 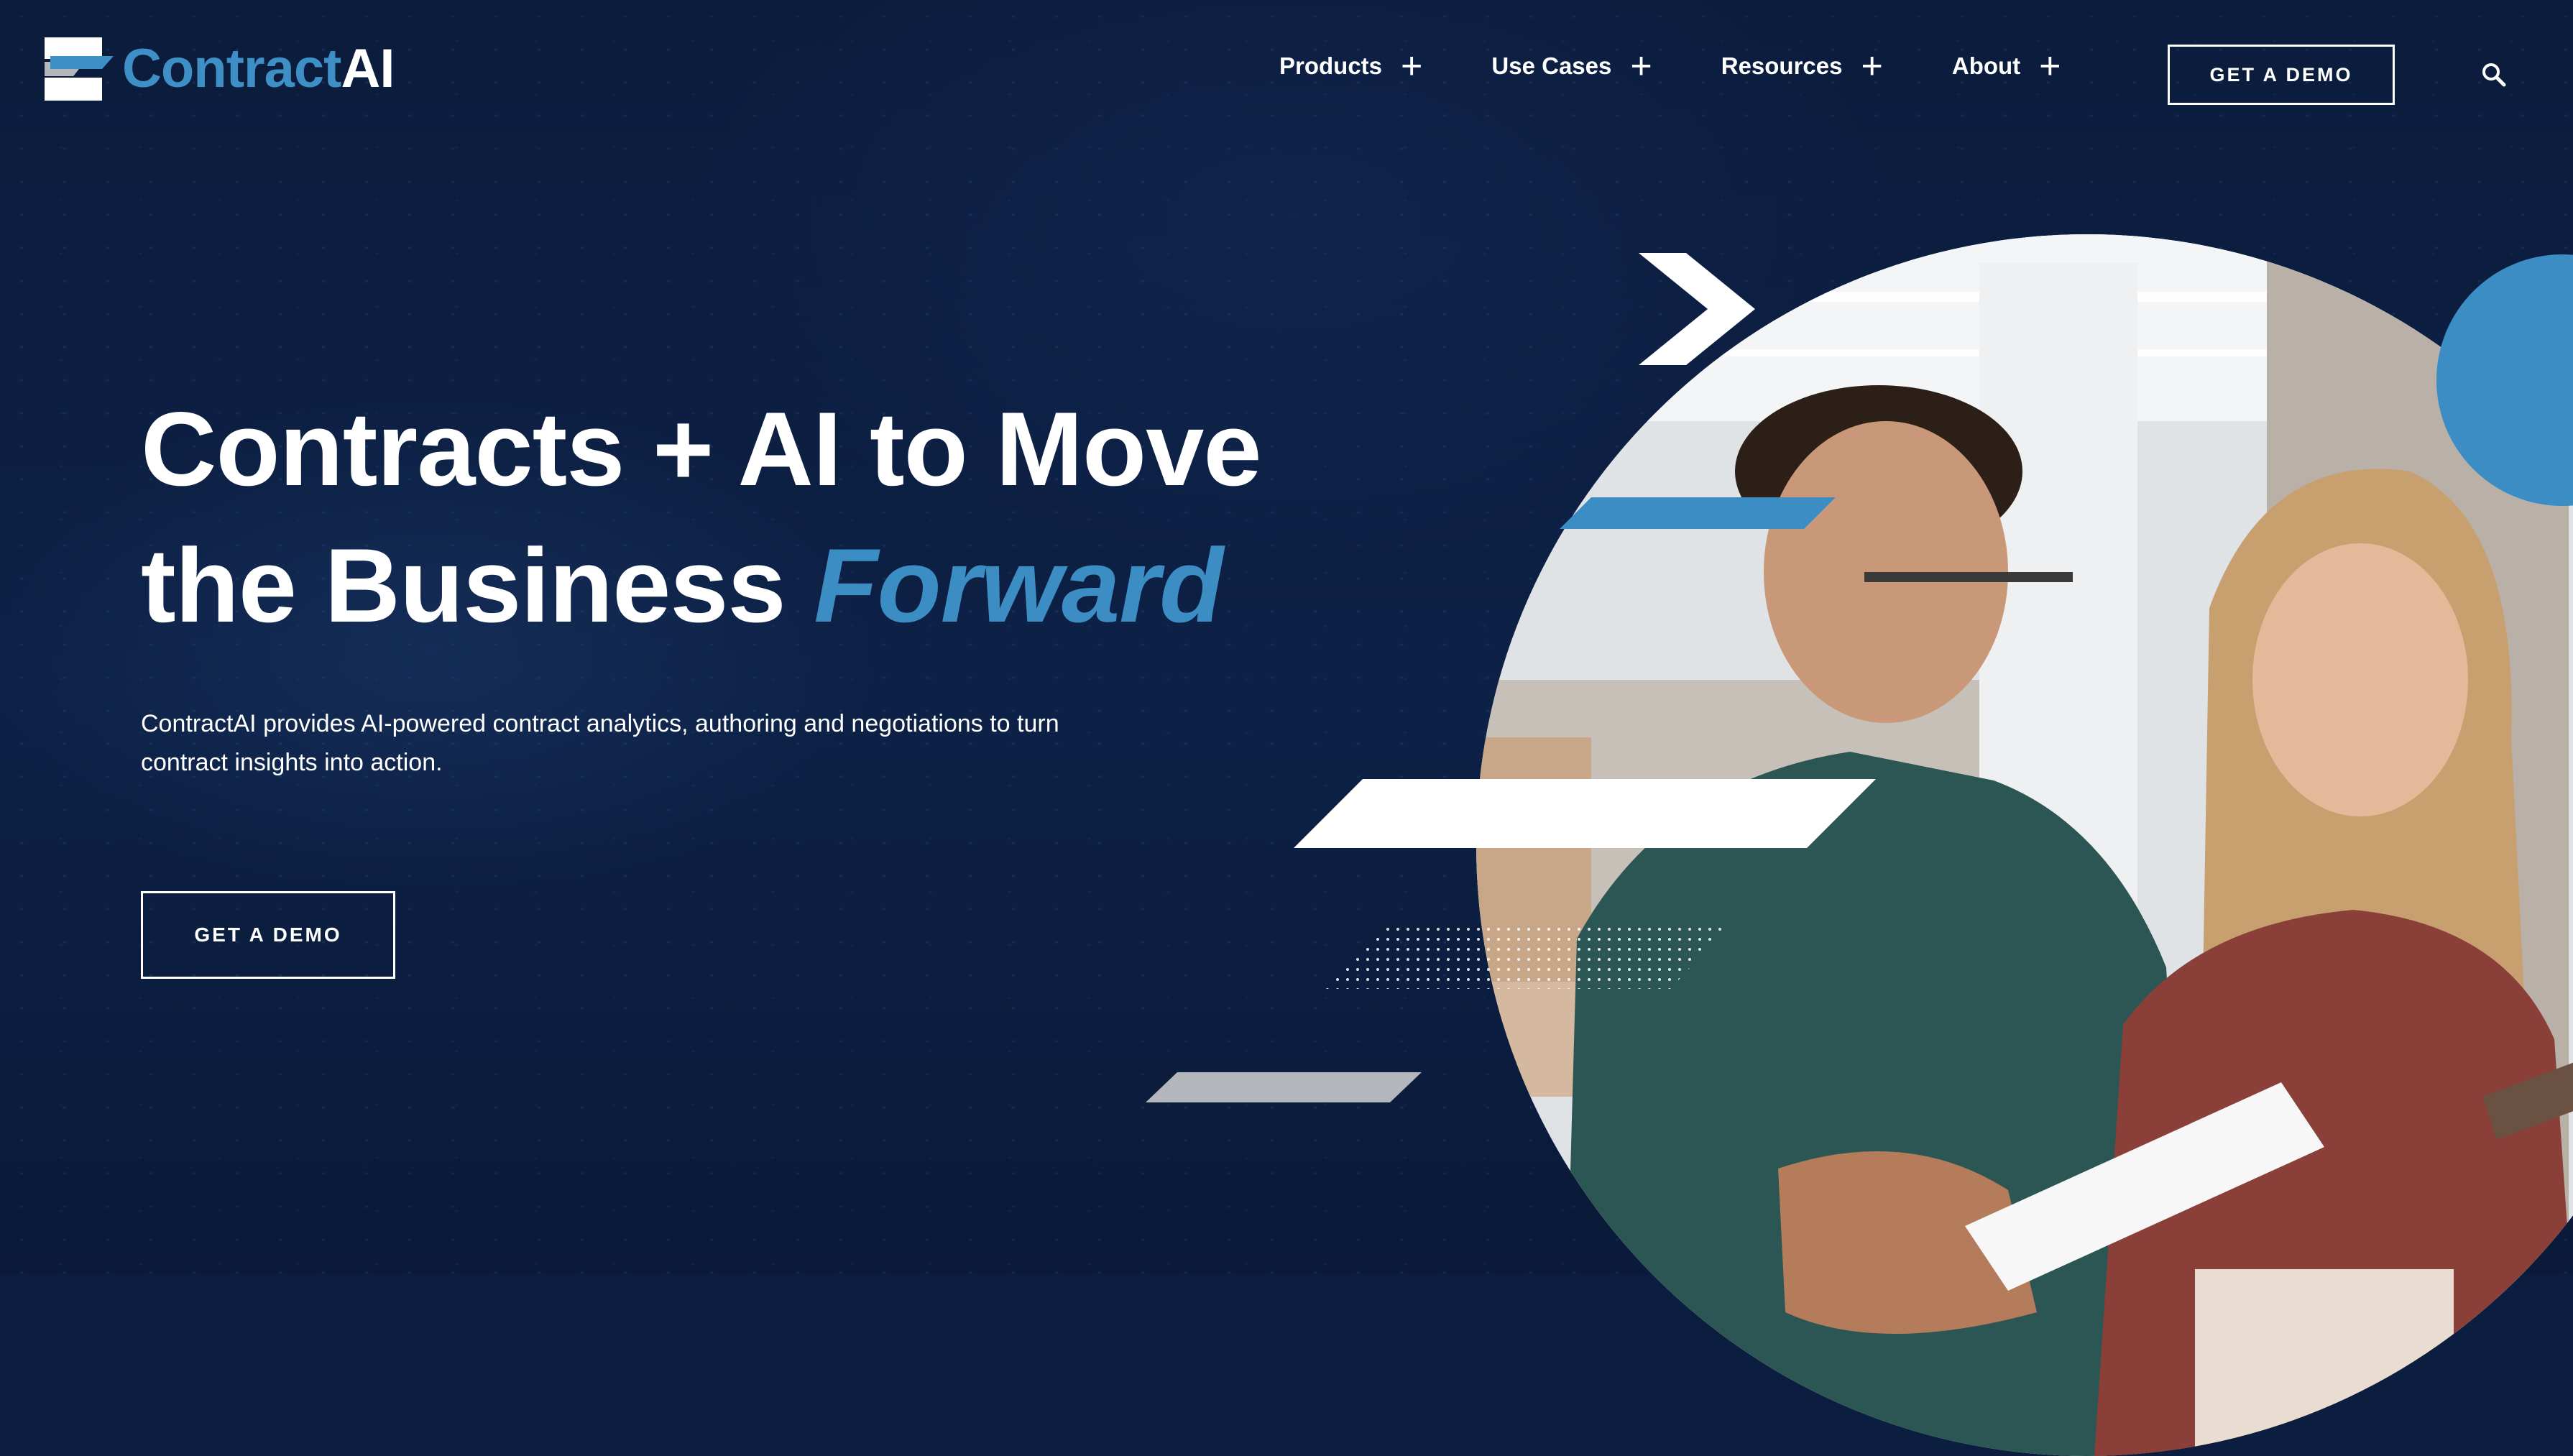 I want to click on brand-name-ai: AI, so click(x=368, y=68).